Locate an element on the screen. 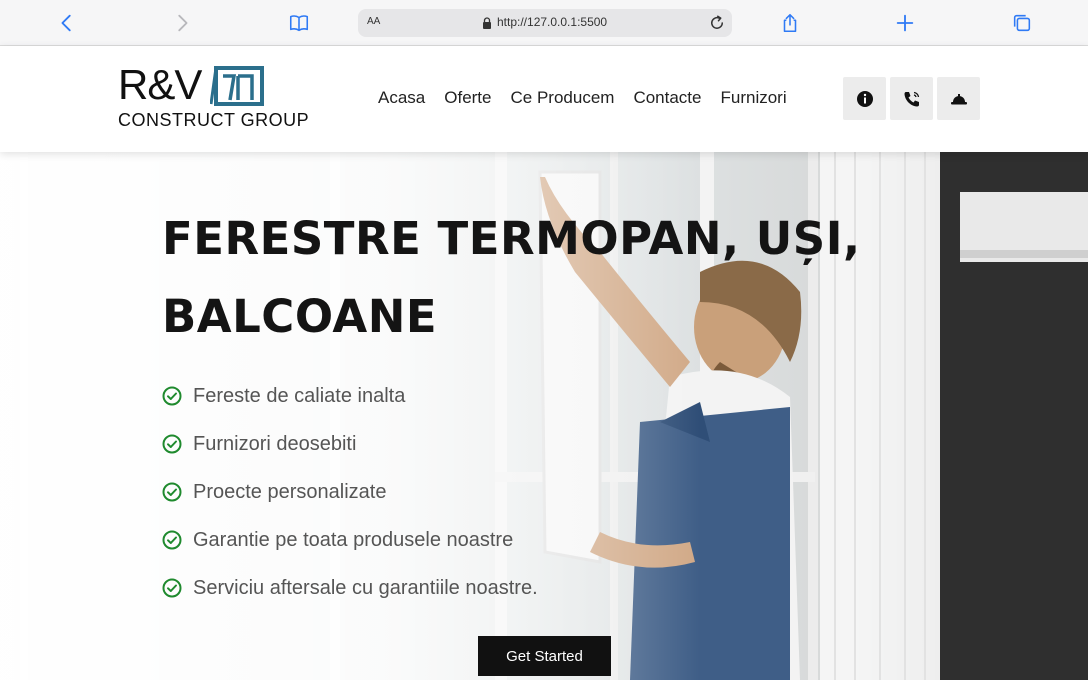 Image resolution: width=1088 pixels, height=680 pixels. url-text: http://127.0.0.1:5500 is located at coordinates (552, 22).